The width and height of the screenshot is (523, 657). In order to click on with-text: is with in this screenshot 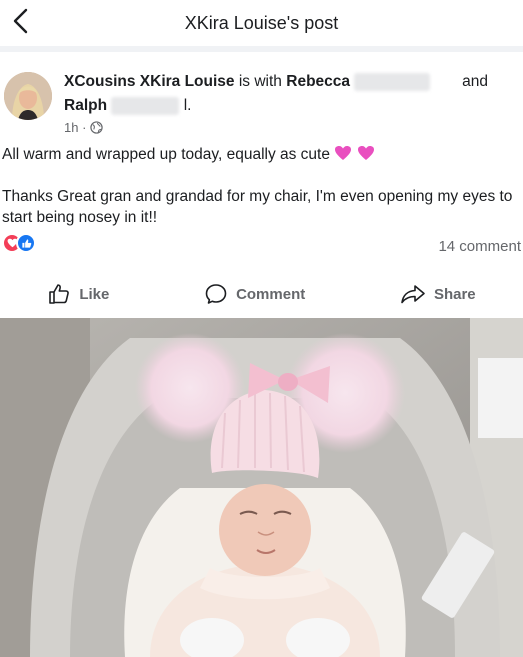, I will do `click(260, 81)`.